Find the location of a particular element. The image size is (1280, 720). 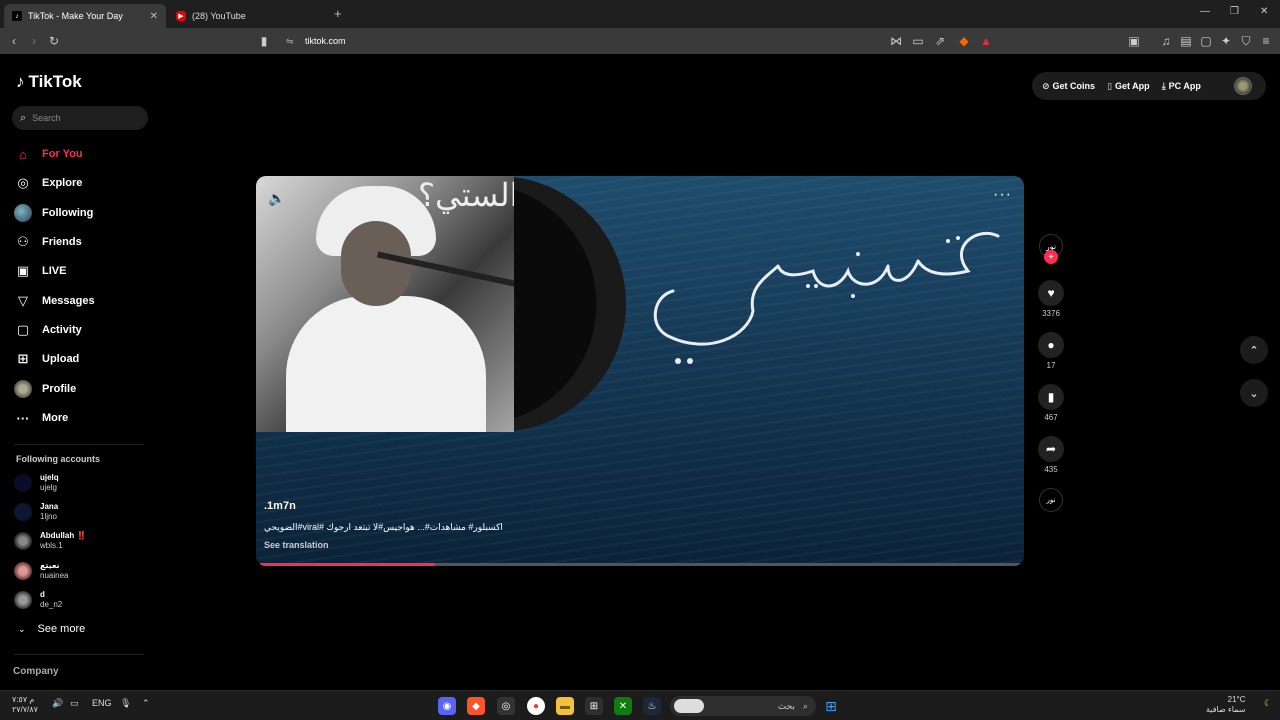

wallet-icon: ▢ is located at coordinates (1206, 41).